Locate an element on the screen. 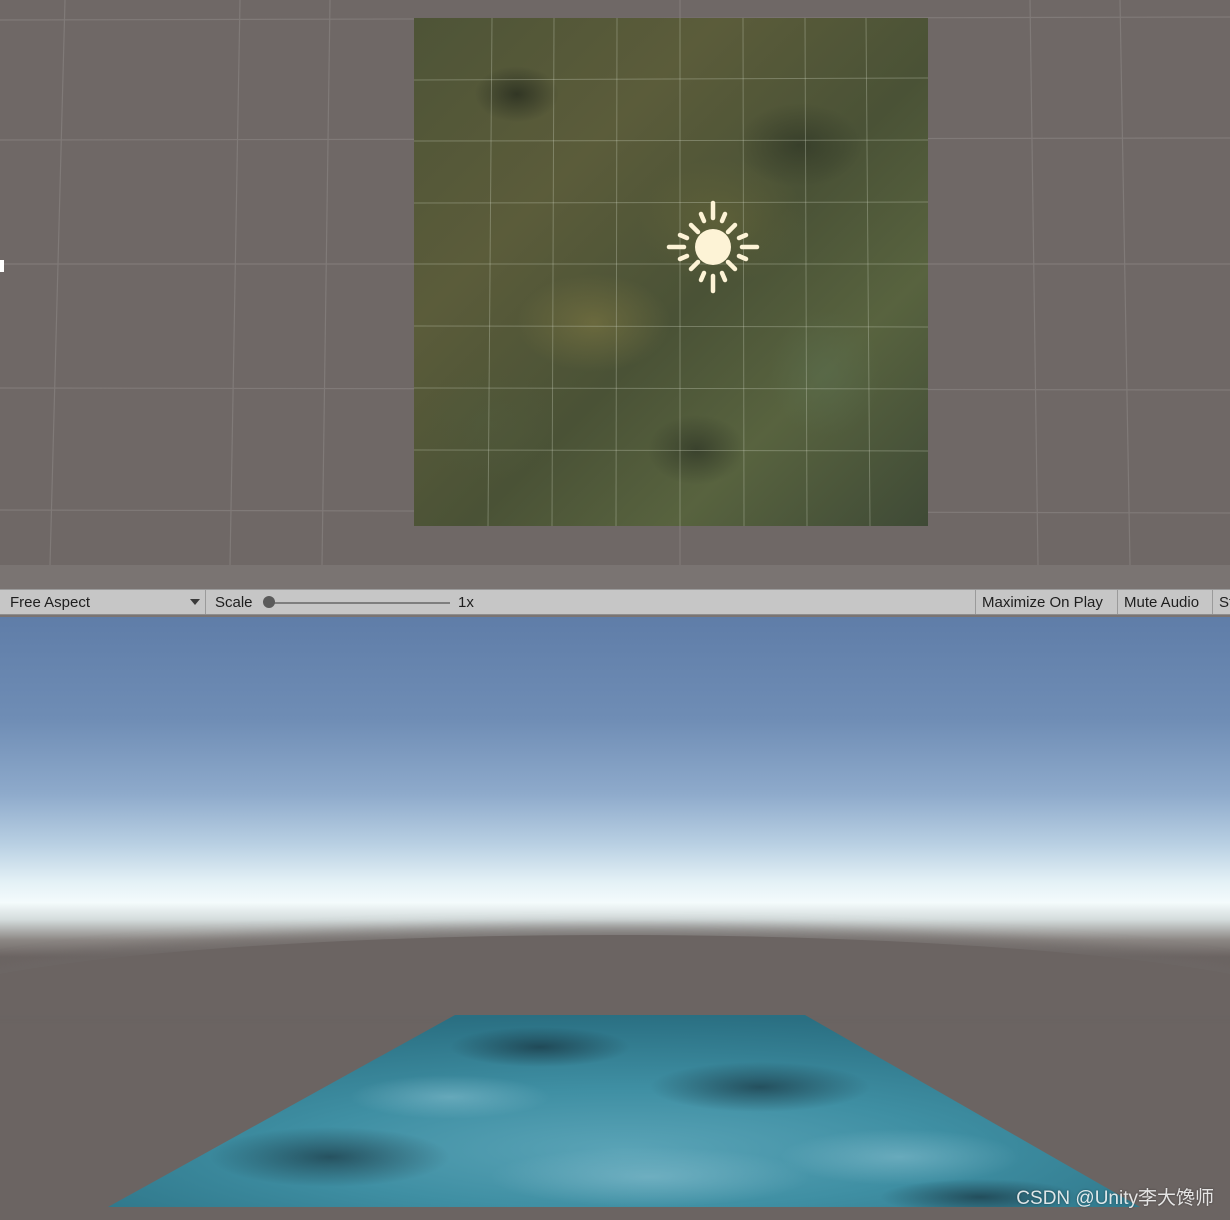  scale-label: Scale is located at coordinates (234, 602).